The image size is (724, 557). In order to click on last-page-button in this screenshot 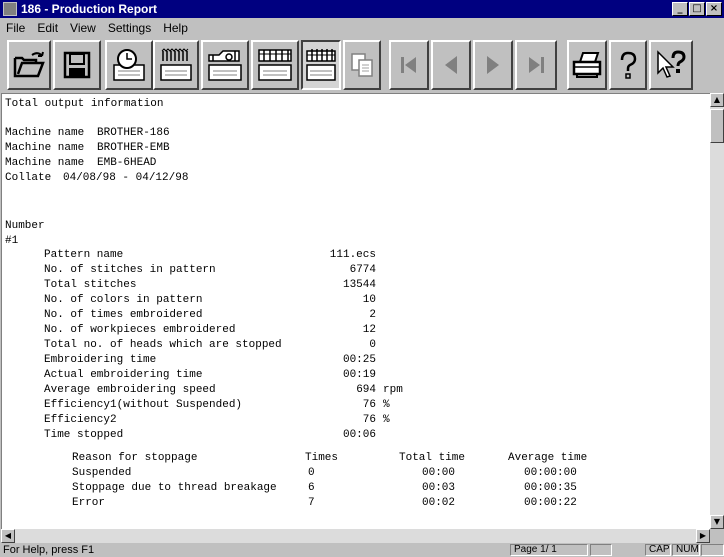, I will do `click(536, 65)`.